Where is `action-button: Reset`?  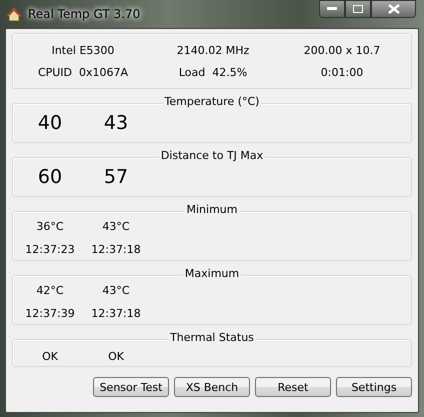
action-button: Reset is located at coordinates (293, 387).